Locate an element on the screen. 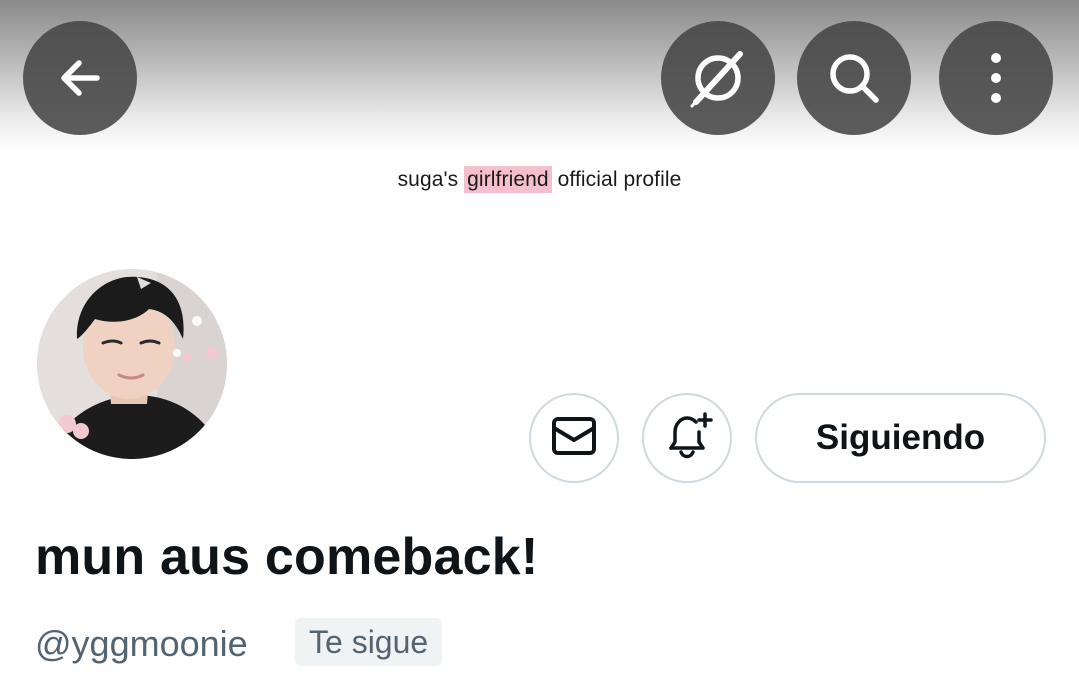 This screenshot has width=1079, height=688. more-vertical-icon is located at coordinates (996, 78).